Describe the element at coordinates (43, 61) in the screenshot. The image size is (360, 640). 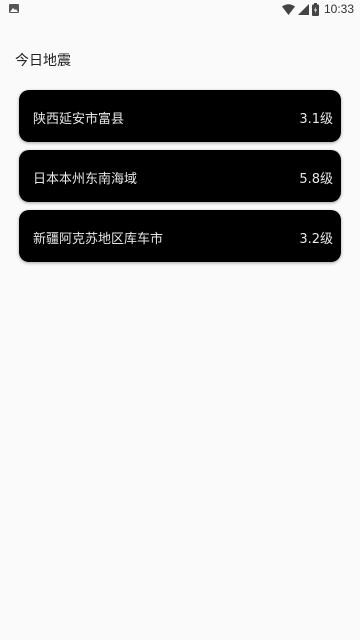
I see `page-title: 今日地震` at that location.